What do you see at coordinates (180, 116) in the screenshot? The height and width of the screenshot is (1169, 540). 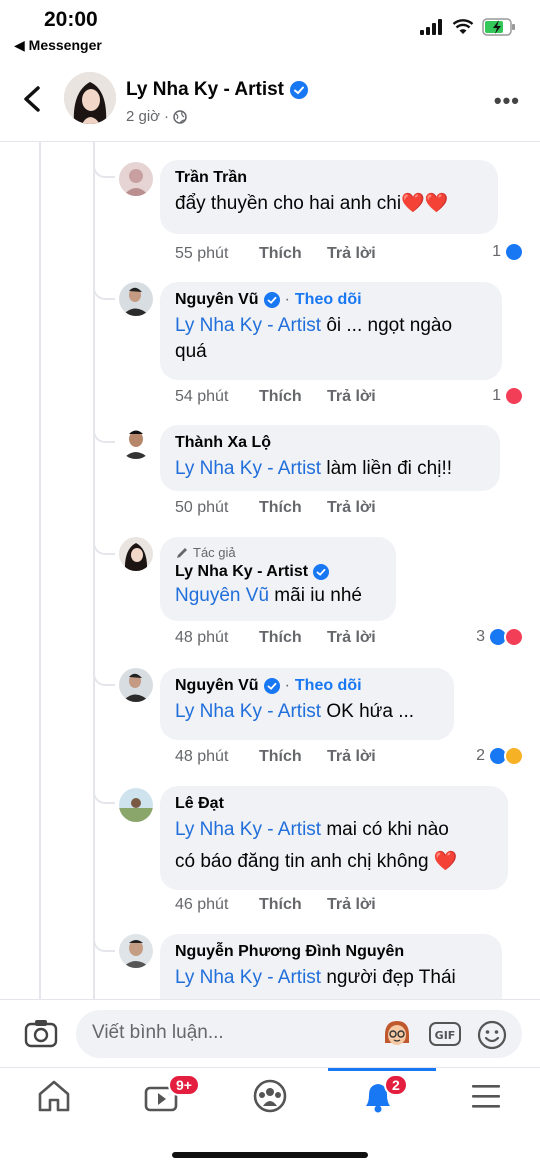 I see `globe-icon` at bounding box center [180, 116].